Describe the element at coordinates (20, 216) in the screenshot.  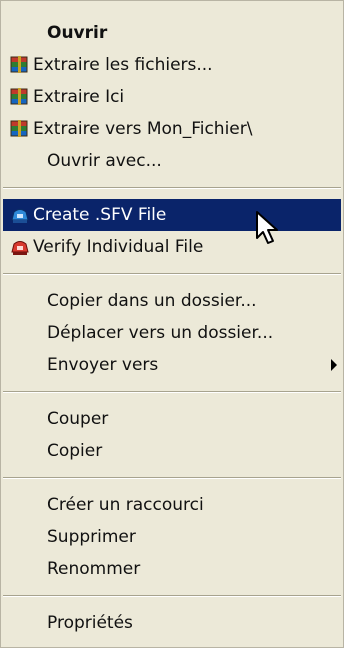
I see `sfv-create-icon` at that location.